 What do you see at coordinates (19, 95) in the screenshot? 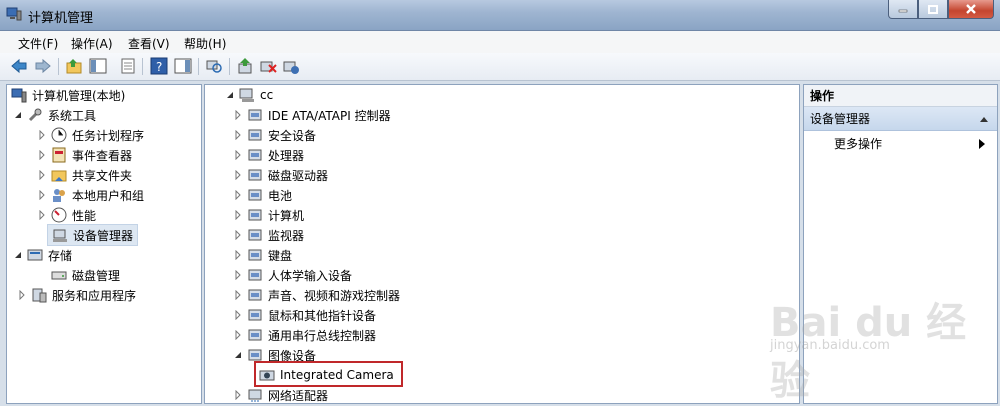
I see `computer-management-icon` at bounding box center [19, 95].